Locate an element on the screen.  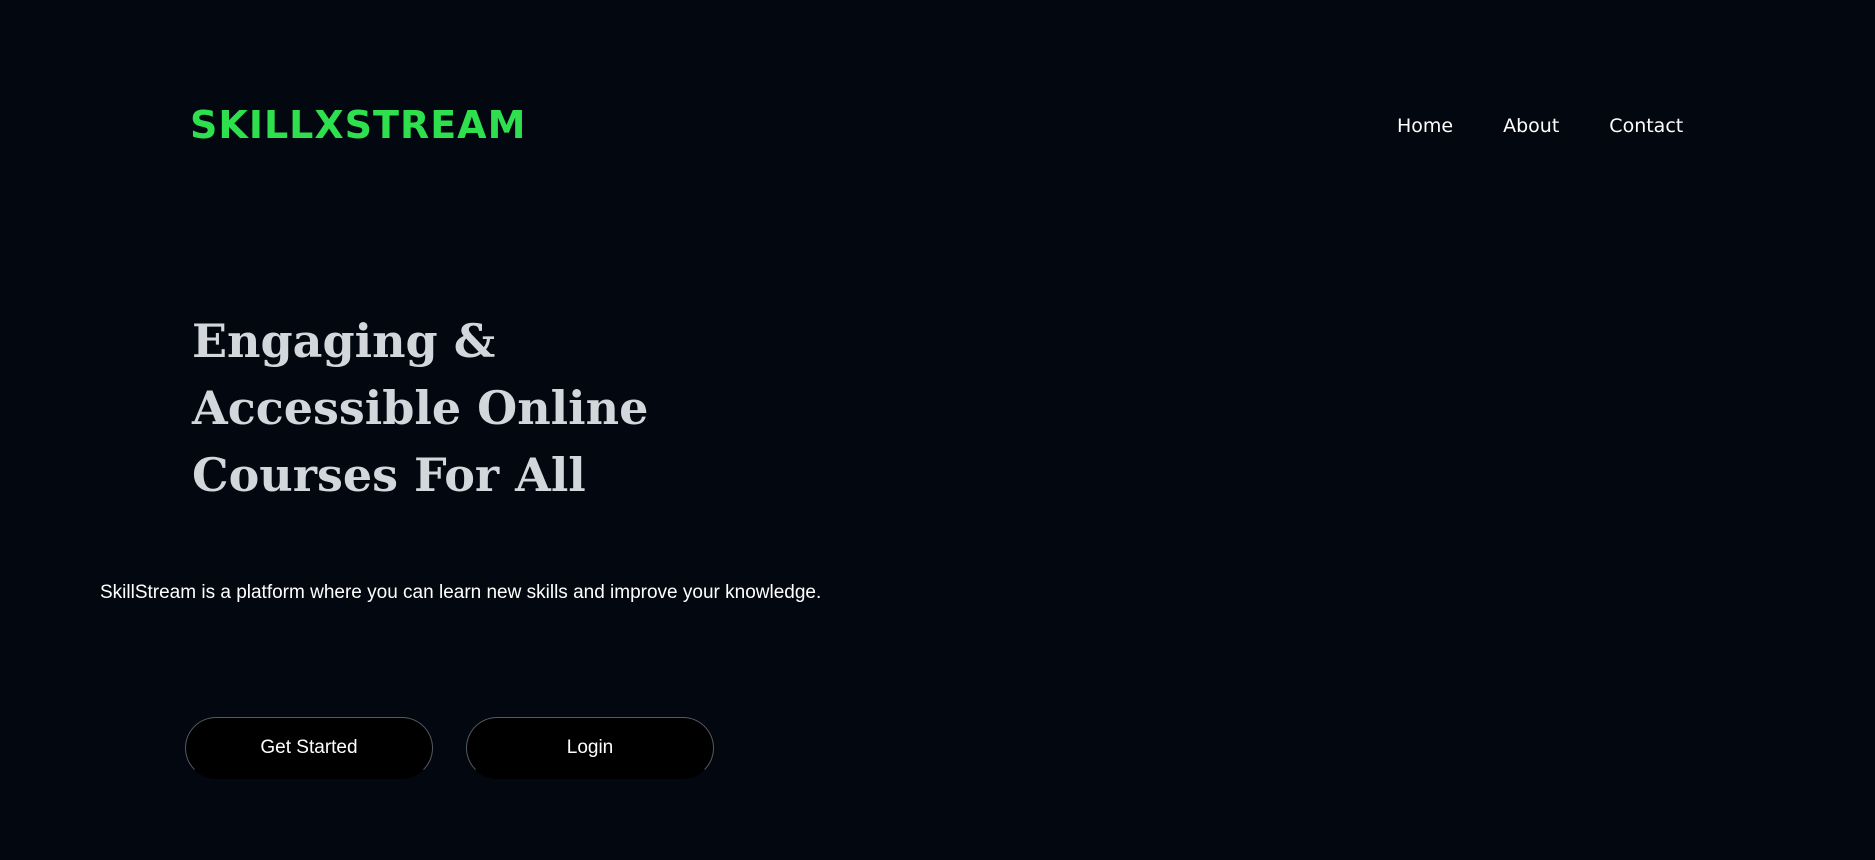
login-button: Login is located at coordinates (590, 748).